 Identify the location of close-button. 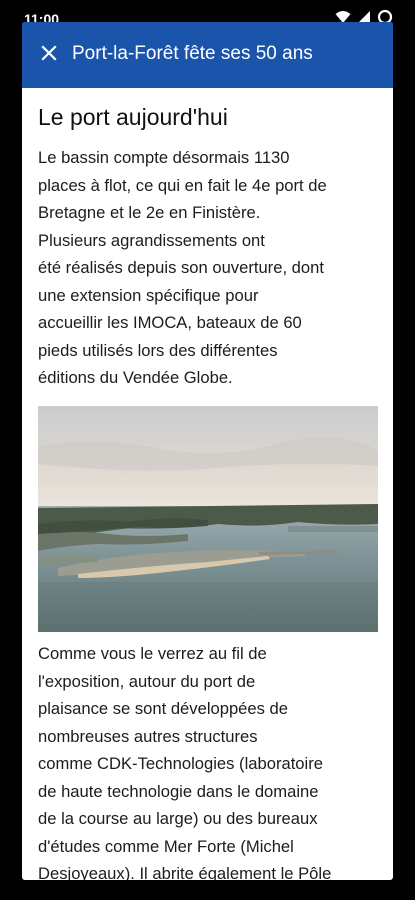
(49, 55).